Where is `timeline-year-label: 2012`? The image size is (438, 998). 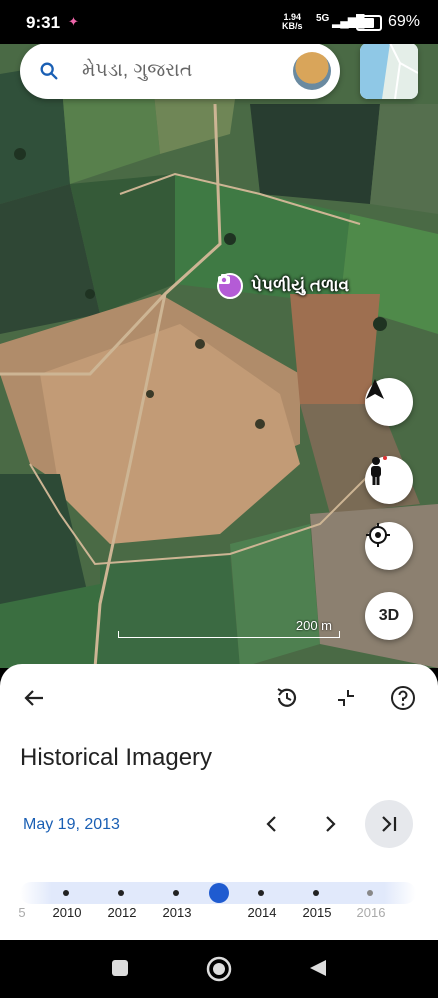 timeline-year-label: 2012 is located at coordinates (122, 912).